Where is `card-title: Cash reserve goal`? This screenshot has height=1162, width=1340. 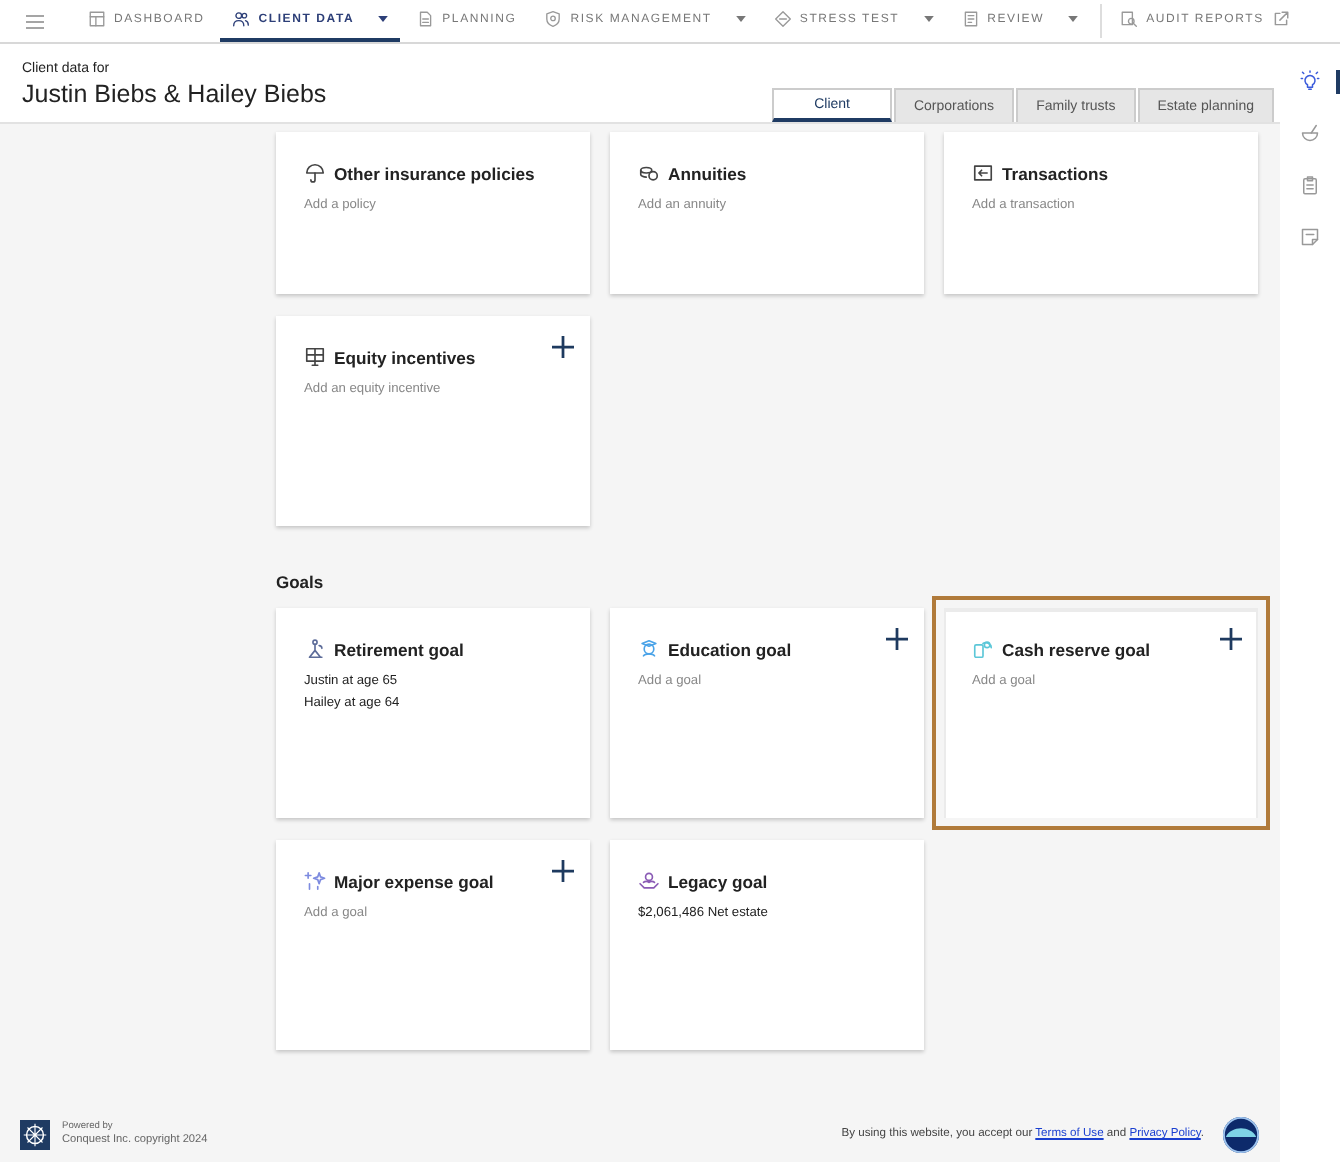 card-title: Cash reserve goal is located at coordinates (1076, 649).